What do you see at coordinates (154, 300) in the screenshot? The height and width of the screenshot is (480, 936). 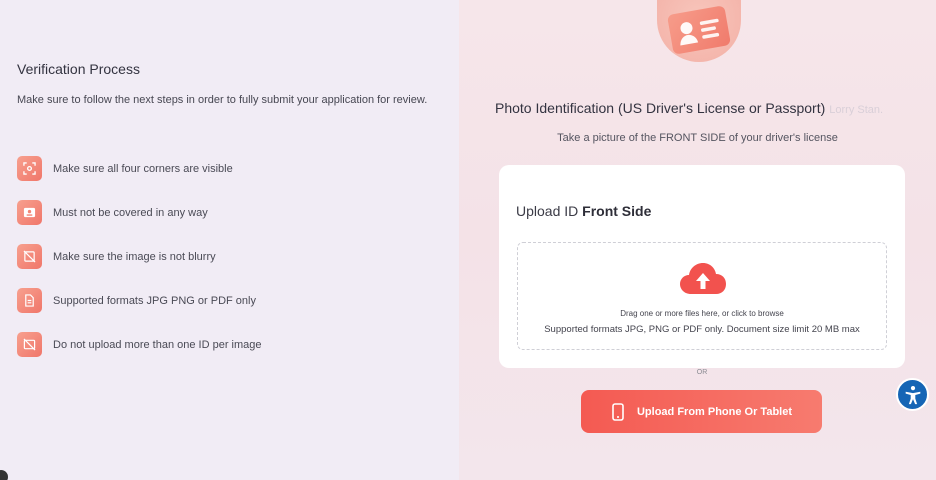 I see `step-label: Supported formats JPG PNG or PDF only` at bounding box center [154, 300].